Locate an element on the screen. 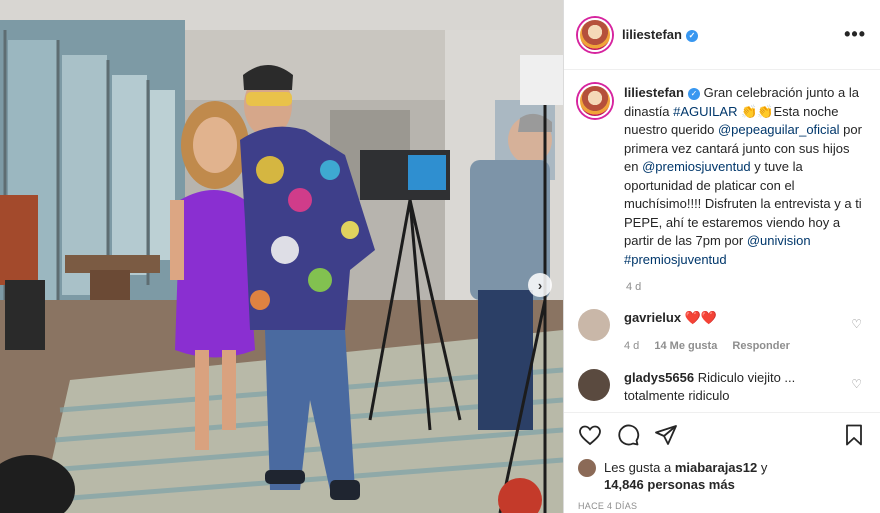 The height and width of the screenshot is (513, 880). caption-time: 4 d is located at coordinates (634, 287).